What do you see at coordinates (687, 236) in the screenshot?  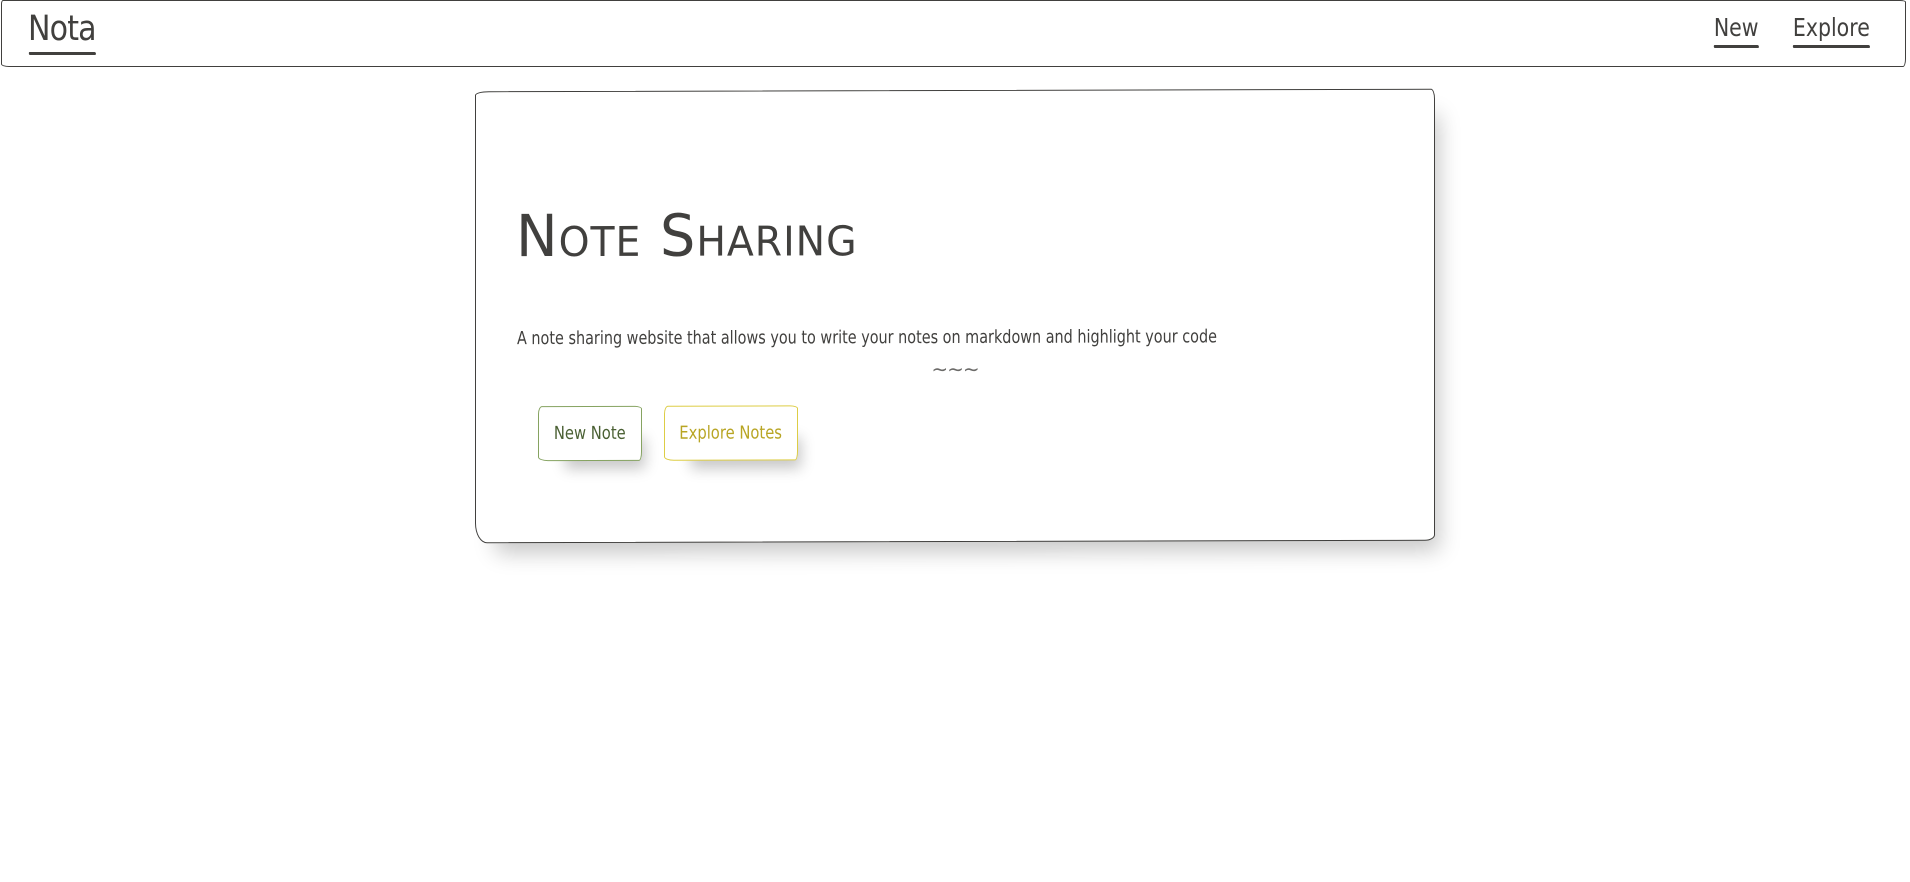 I see `hero-title: Note Sharing` at bounding box center [687, 236].